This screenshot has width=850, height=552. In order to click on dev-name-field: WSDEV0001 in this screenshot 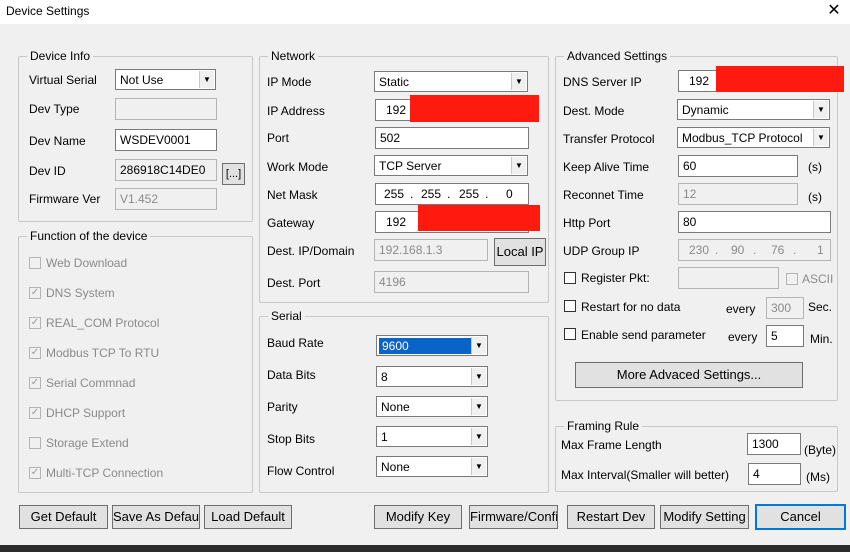, I will do `click(166, 140)`.